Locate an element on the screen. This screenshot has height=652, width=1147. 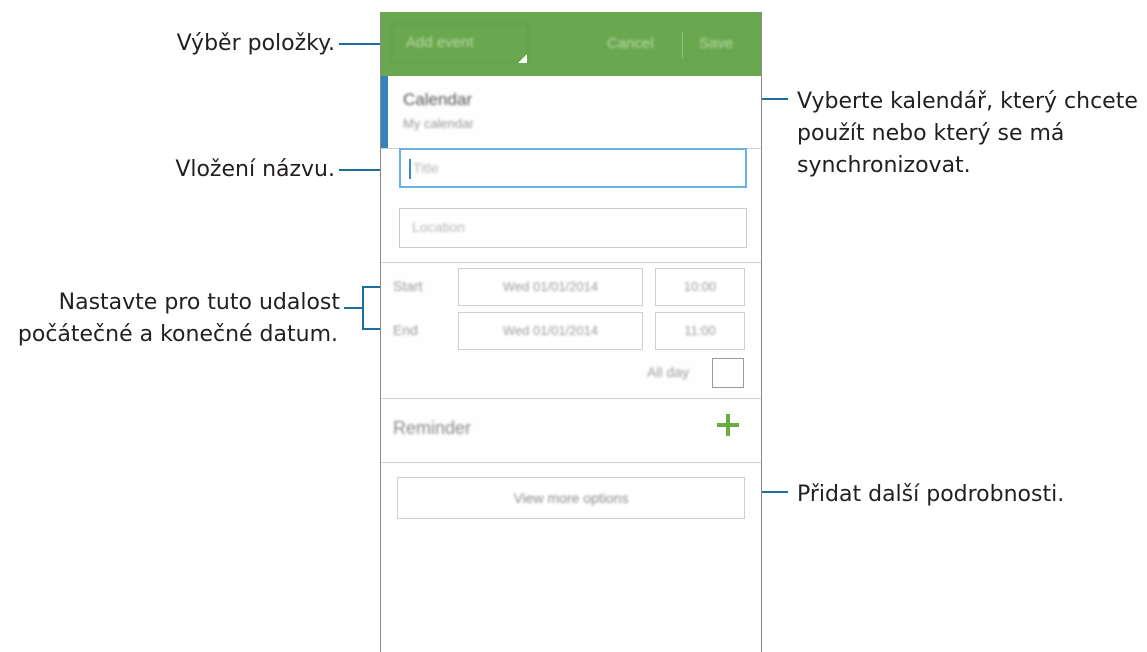
save-button: Save is located at coordinates (716, 44).